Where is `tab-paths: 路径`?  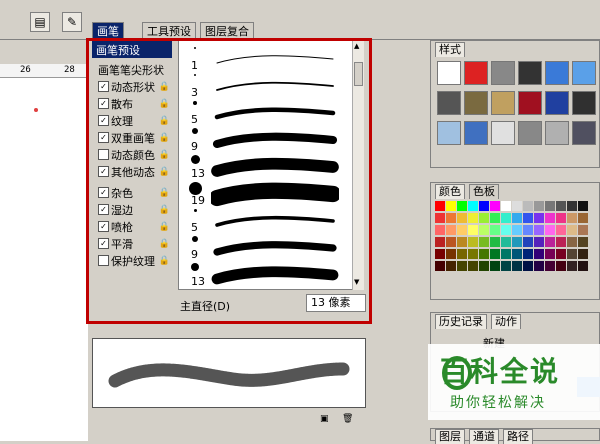 tab-paths: 路径 is located at coordinates (518, 436).